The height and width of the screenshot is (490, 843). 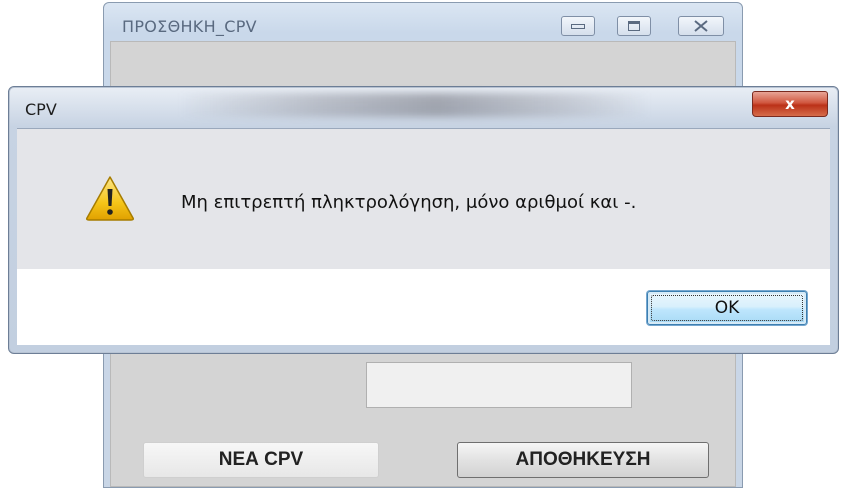 I want to click on new-cpv-button: ΝΕΑ CPV, so click(x=261, y=460).